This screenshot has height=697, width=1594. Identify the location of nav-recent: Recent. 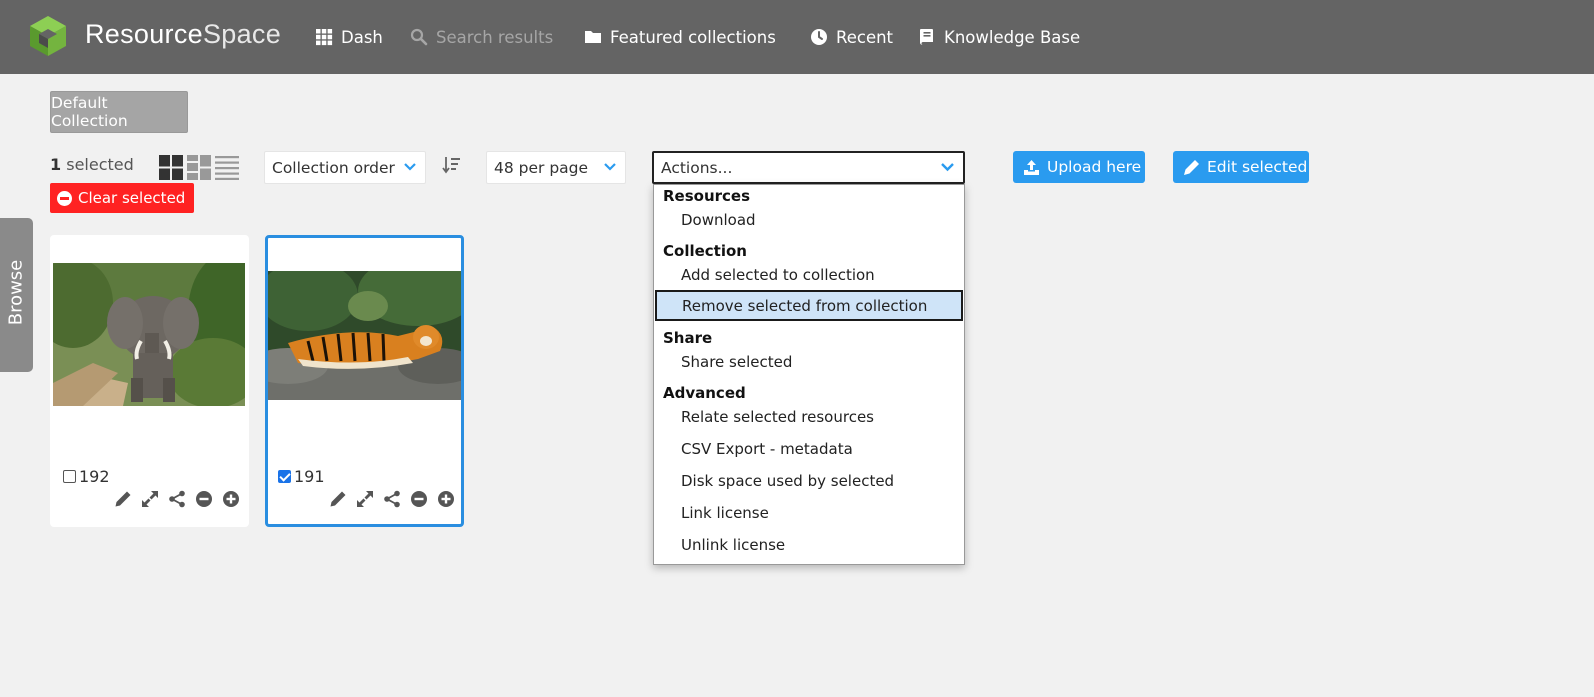
(851, 37).